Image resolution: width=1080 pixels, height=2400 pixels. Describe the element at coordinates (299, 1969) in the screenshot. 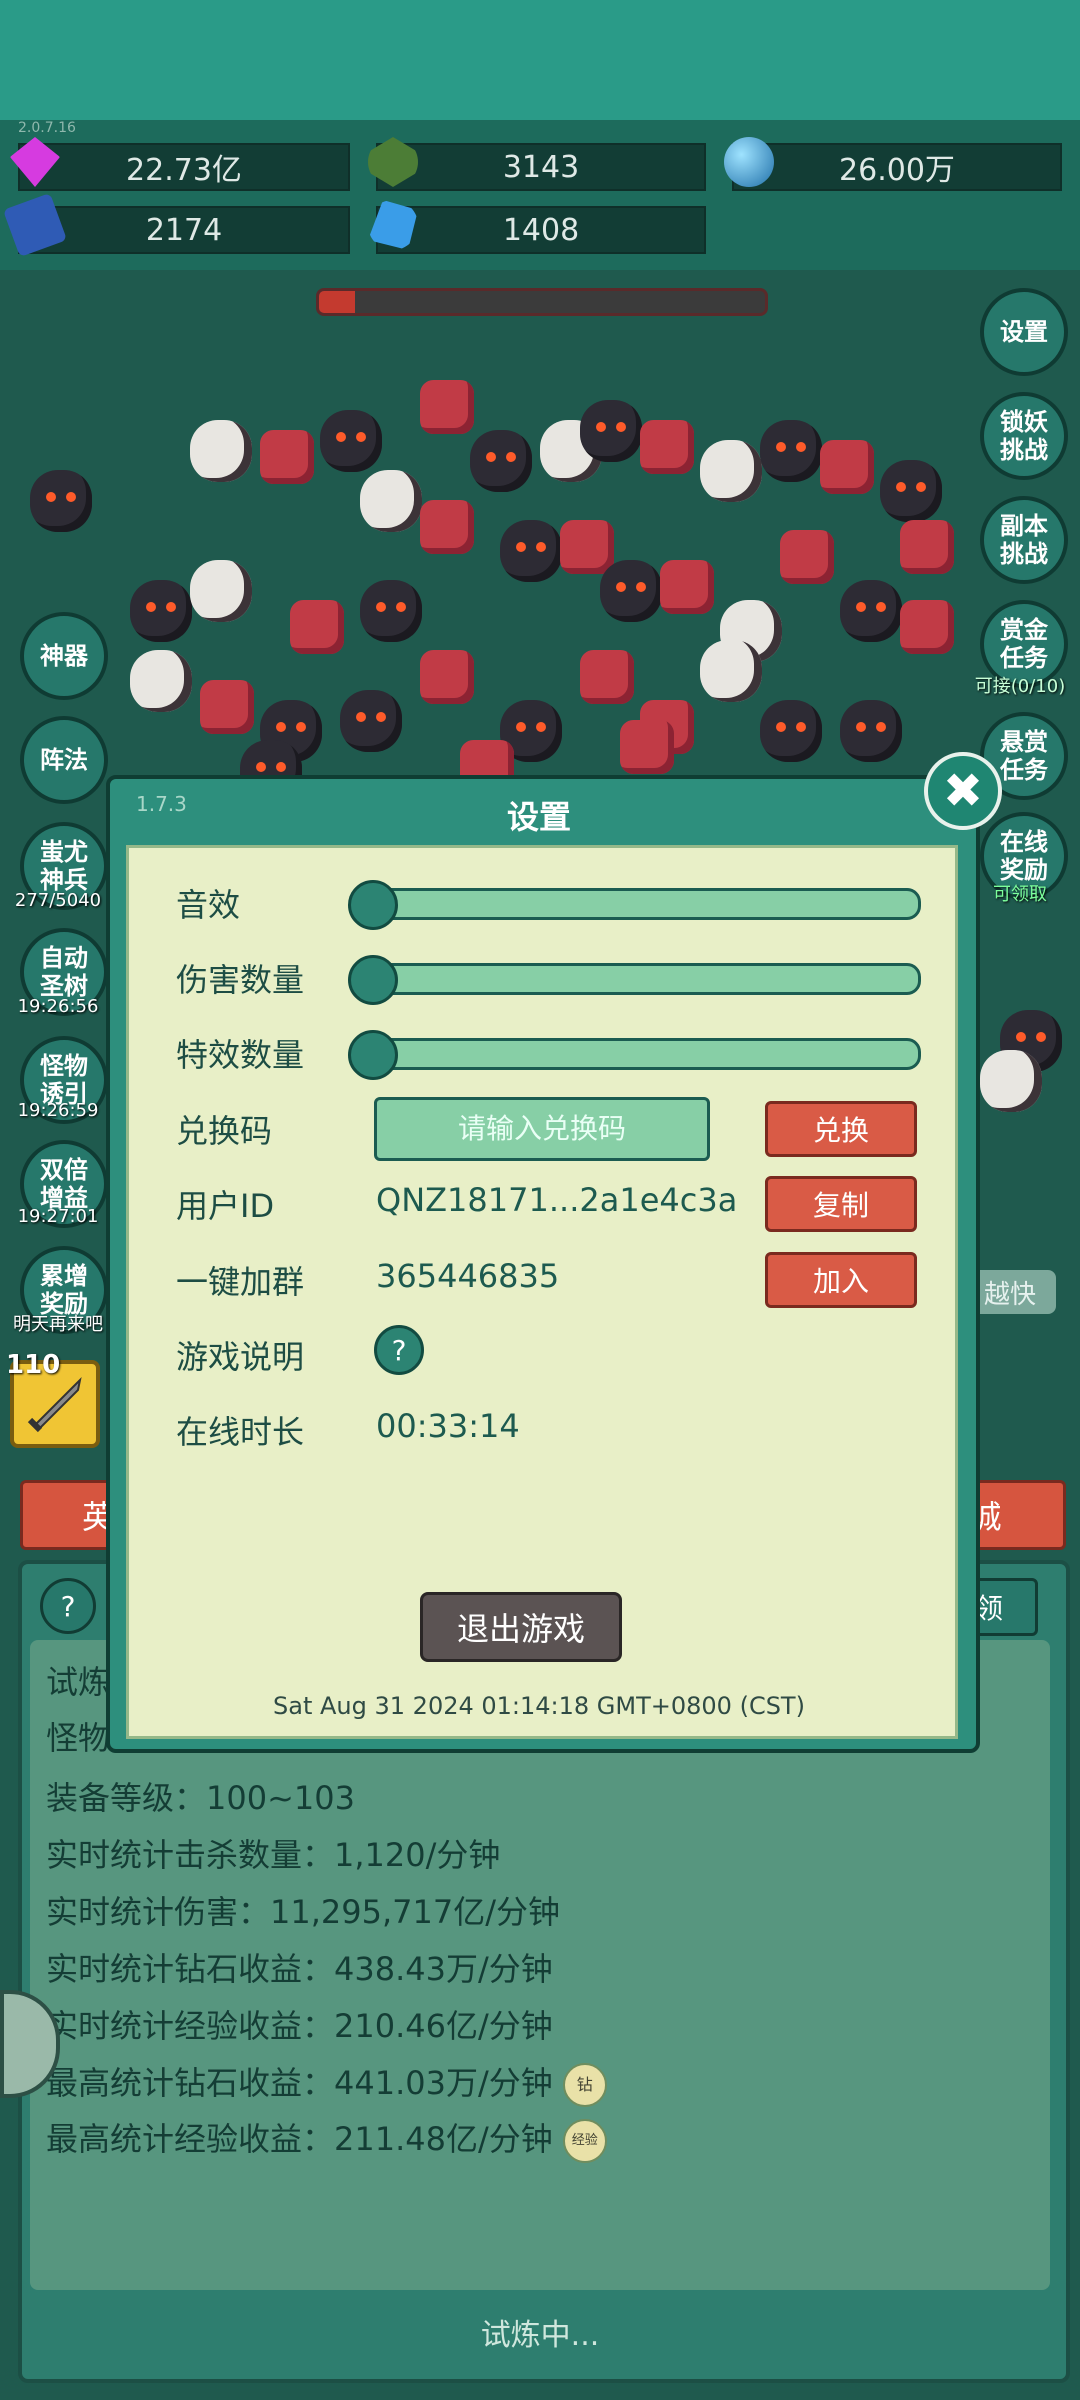

I see `stat-diamond-income: 实时统计钻石收益：438.43万/分钟` at that location.